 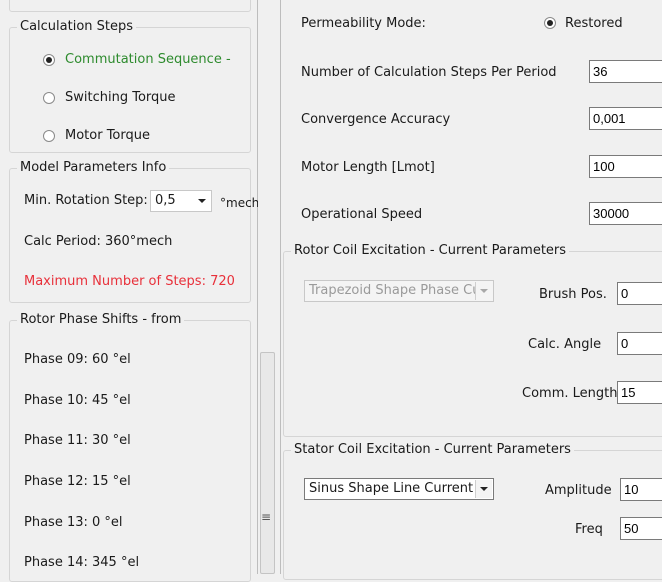 I want to click on min-rotation-unit: °mech, so click(x=240, y=203).